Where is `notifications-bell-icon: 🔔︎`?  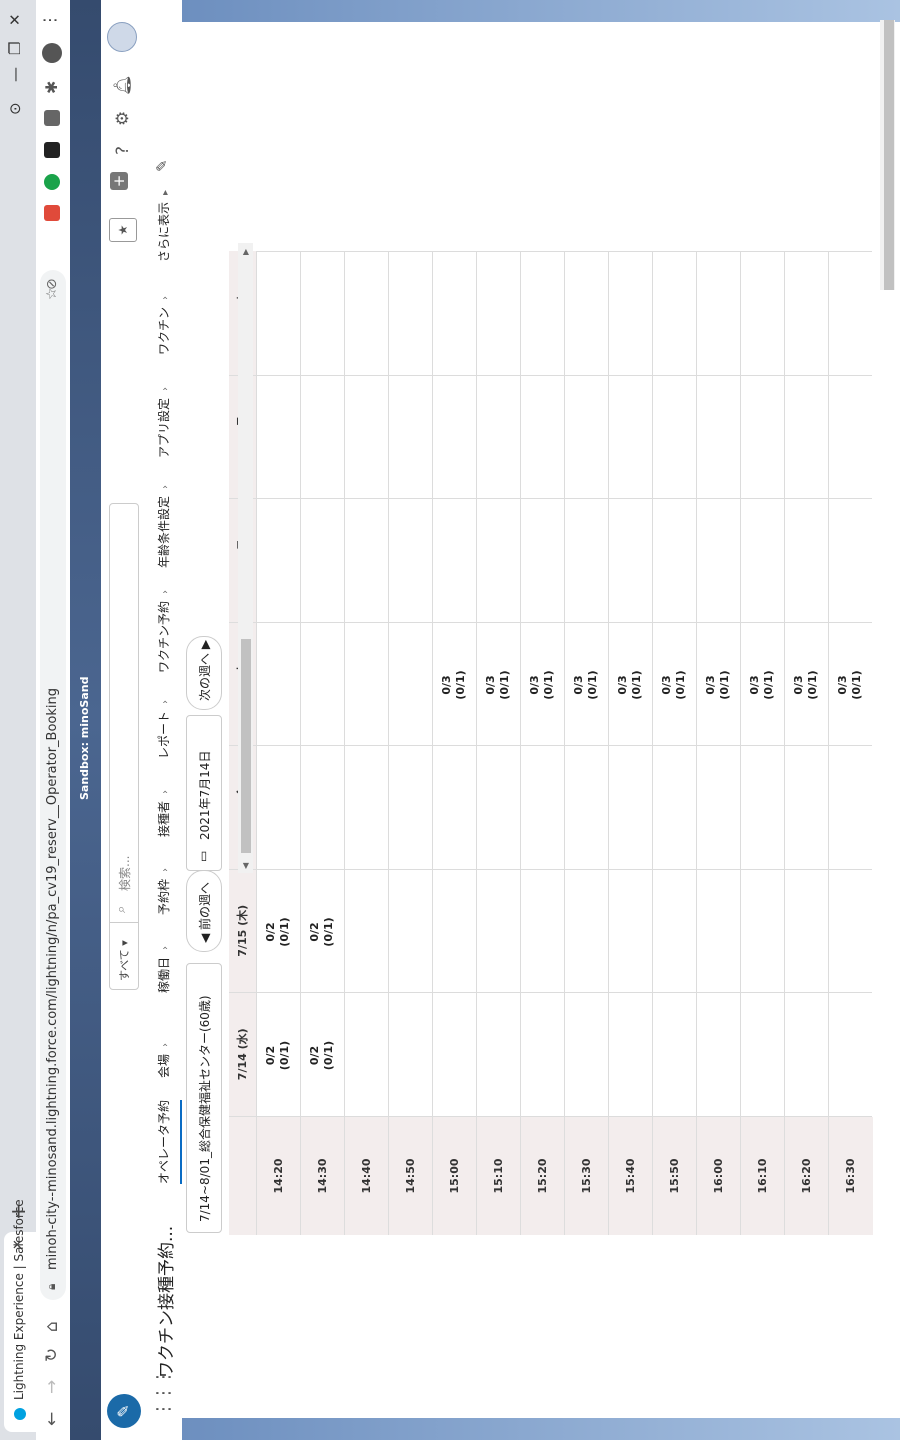 notifications-bell-icon: 🔔︎ is located at coordinates (123, 85).